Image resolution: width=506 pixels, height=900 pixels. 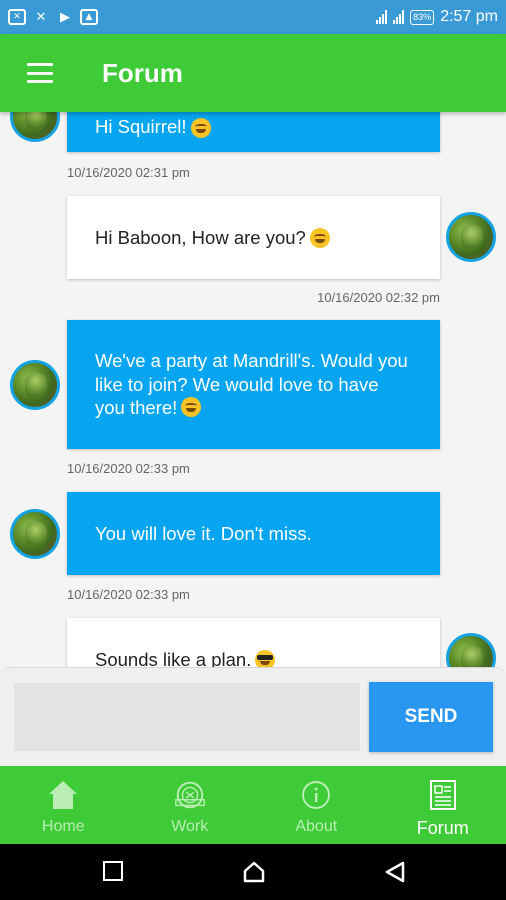 I want to click on message-text: Hi Squirrel!, so click(x=141, y=126).